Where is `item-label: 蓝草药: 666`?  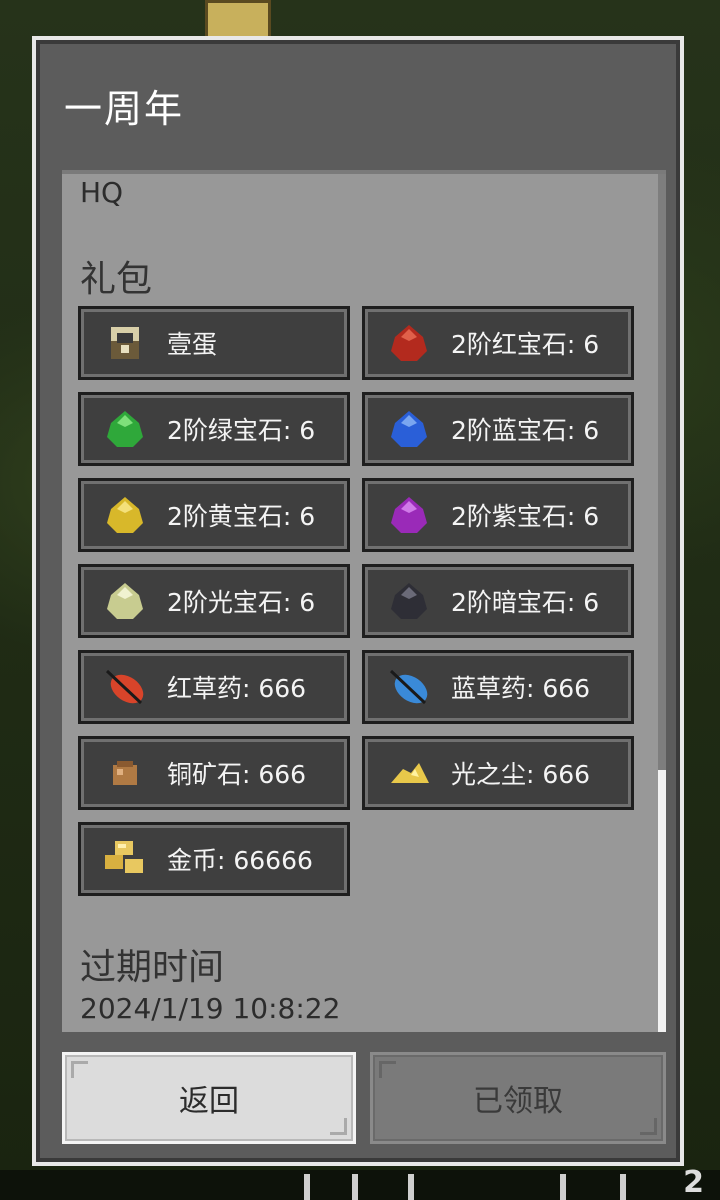
item-label: 蓝草药: 666 is located at coordinates (521, 688).